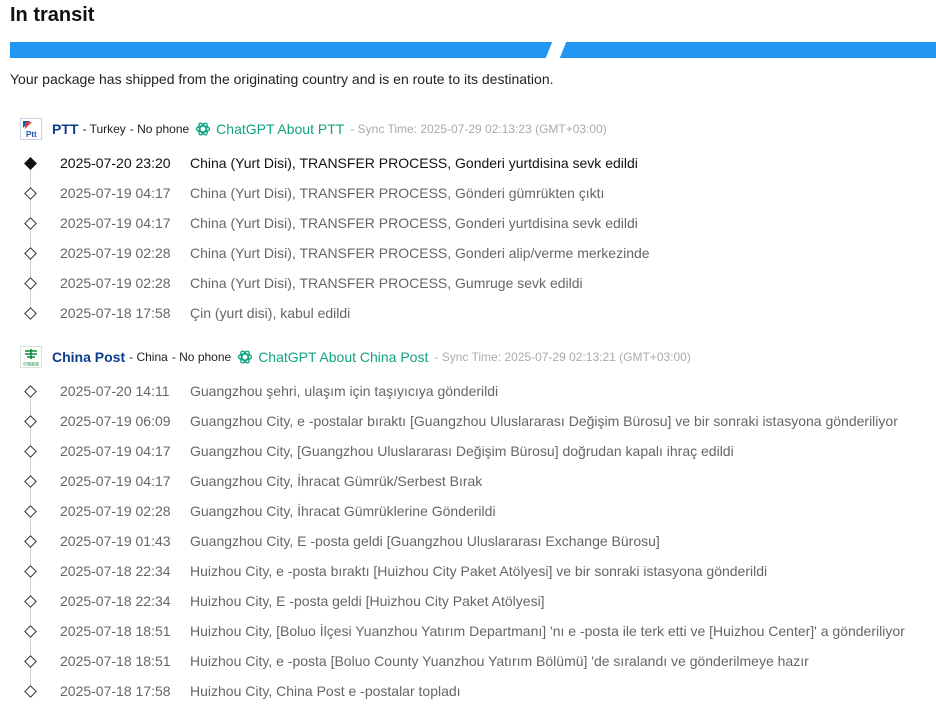 The width and height of the screenshot is (936, 714). Describe the element at coordinates (31, 129) in the screenshot. I see `ptt-logo-icon: Ptt` at that location.